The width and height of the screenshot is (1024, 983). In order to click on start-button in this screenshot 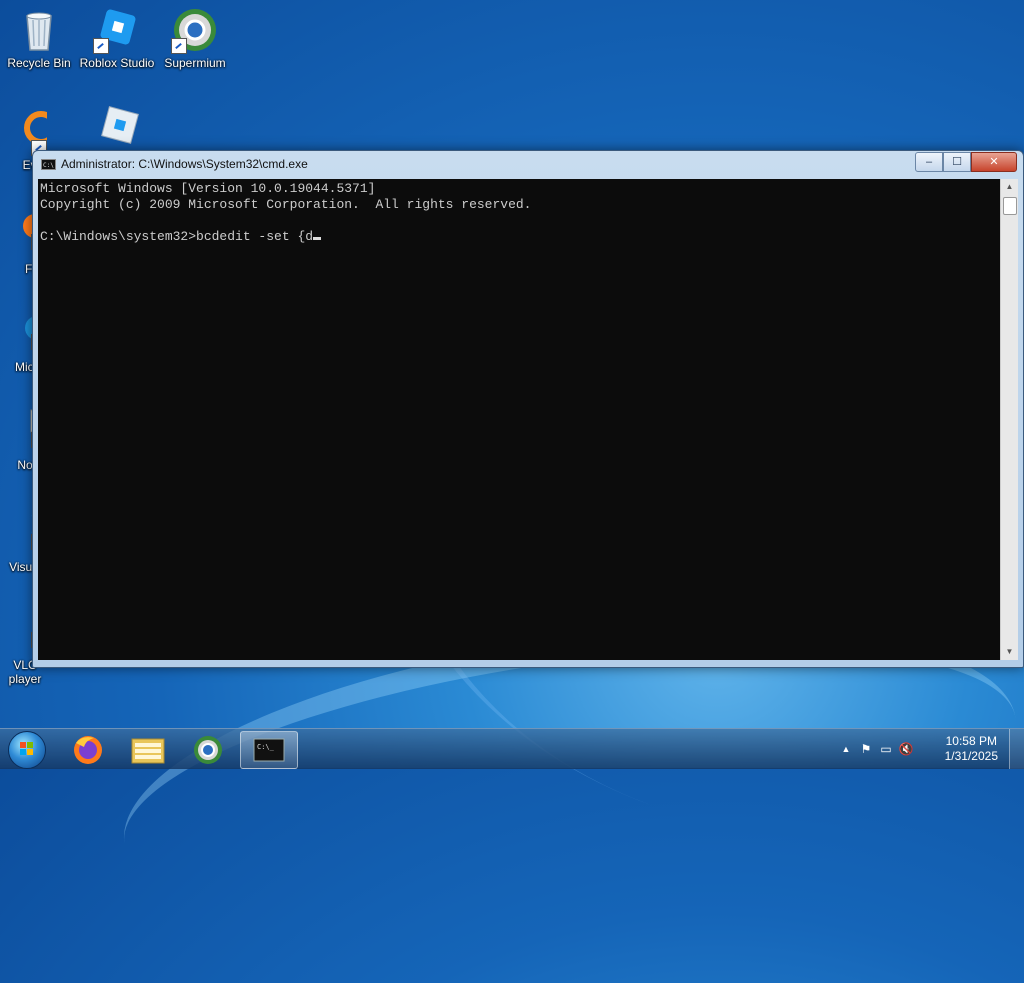, I will do `click(26, 749)`.